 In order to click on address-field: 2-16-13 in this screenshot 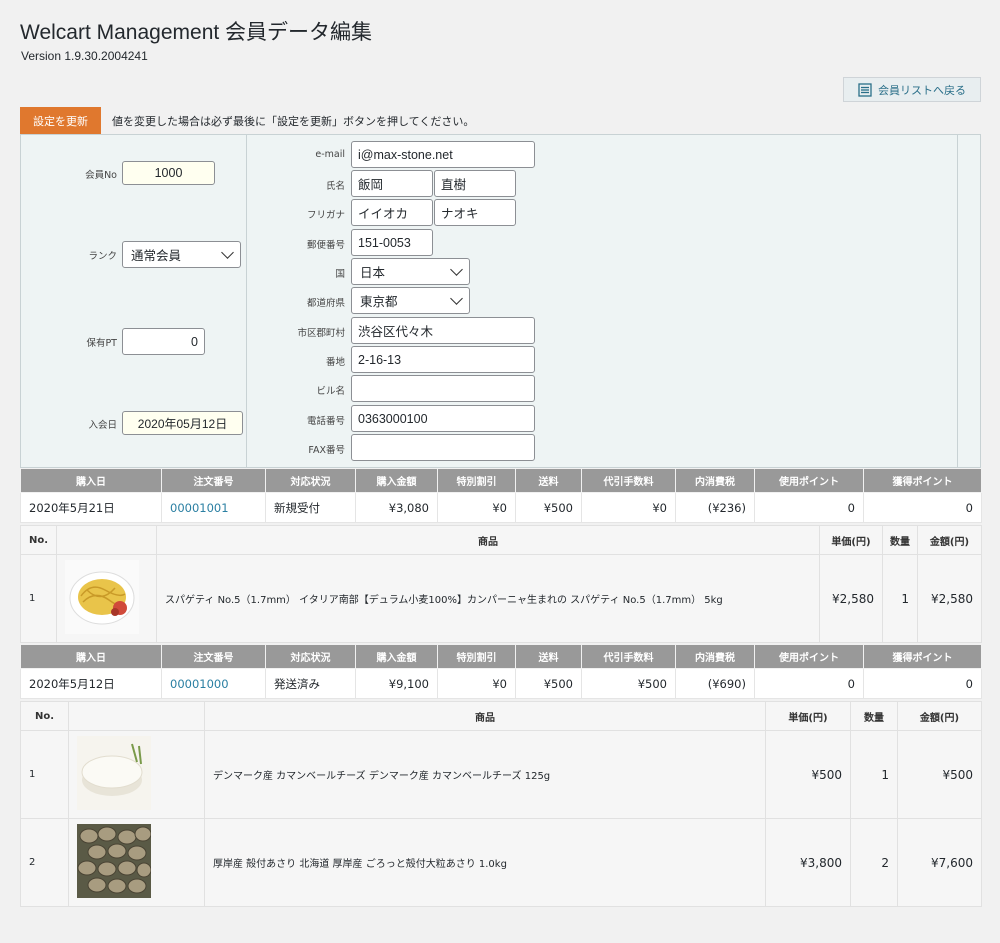, I will do `click(443, 359)`.